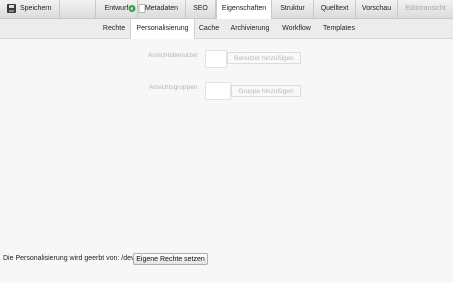 This screenshot has width=453, height=283. I want to click on subtab-workflow: Workflow, so click(296, 28).